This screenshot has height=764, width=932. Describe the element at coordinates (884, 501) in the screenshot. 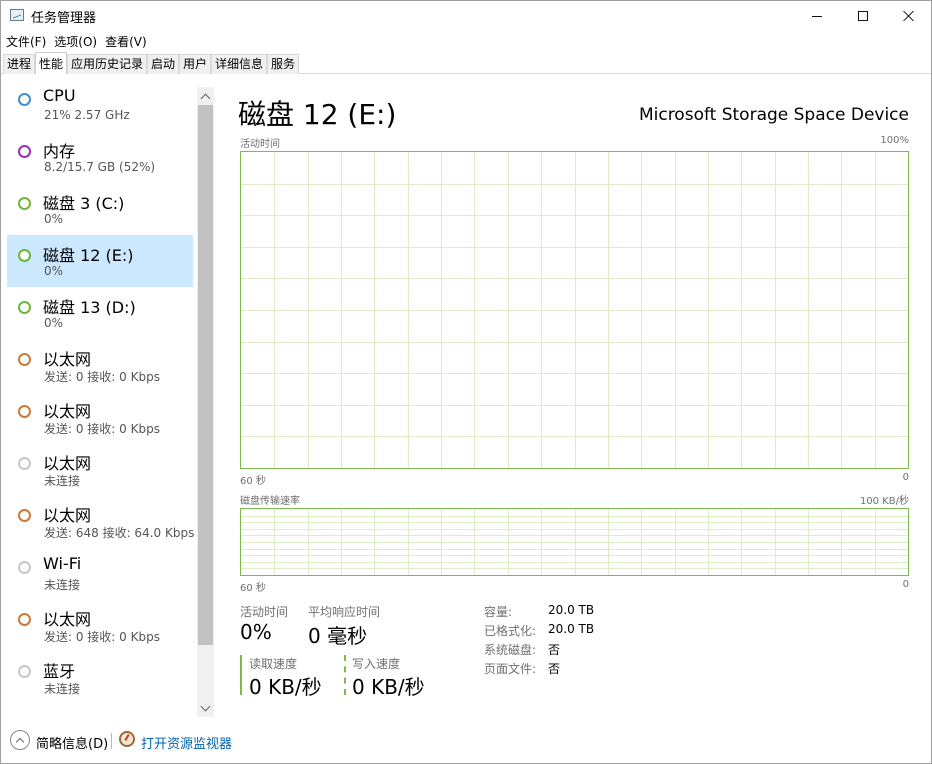

I see `transfer-chart-max: 100 KB/秒` at that location.